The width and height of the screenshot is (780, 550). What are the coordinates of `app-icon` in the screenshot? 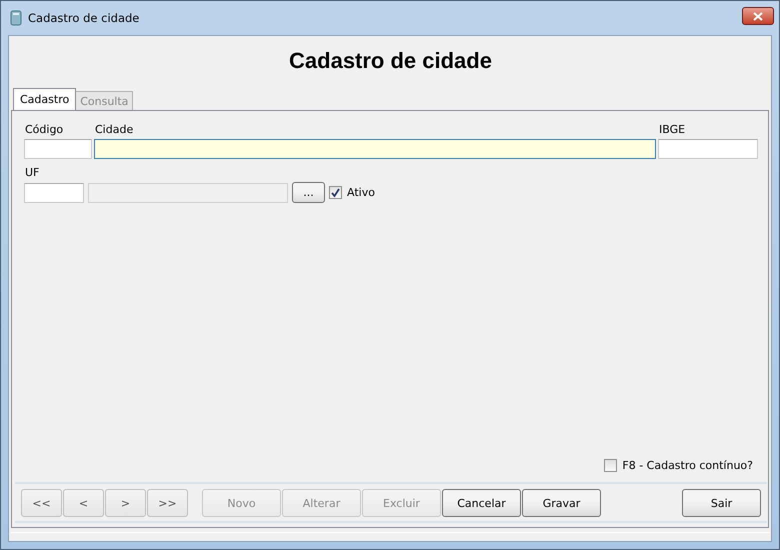 It's located at (16, 18).